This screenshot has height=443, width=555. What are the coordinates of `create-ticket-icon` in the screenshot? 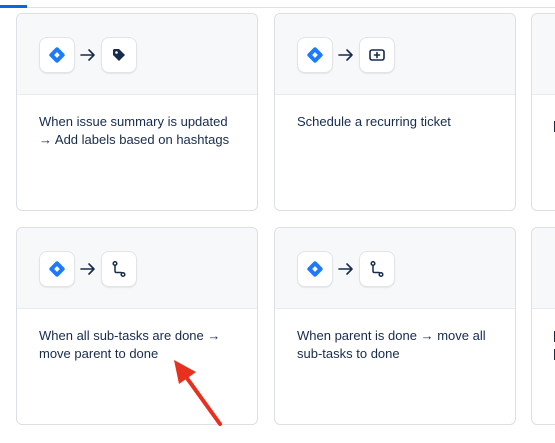 It's located at (377, 55).